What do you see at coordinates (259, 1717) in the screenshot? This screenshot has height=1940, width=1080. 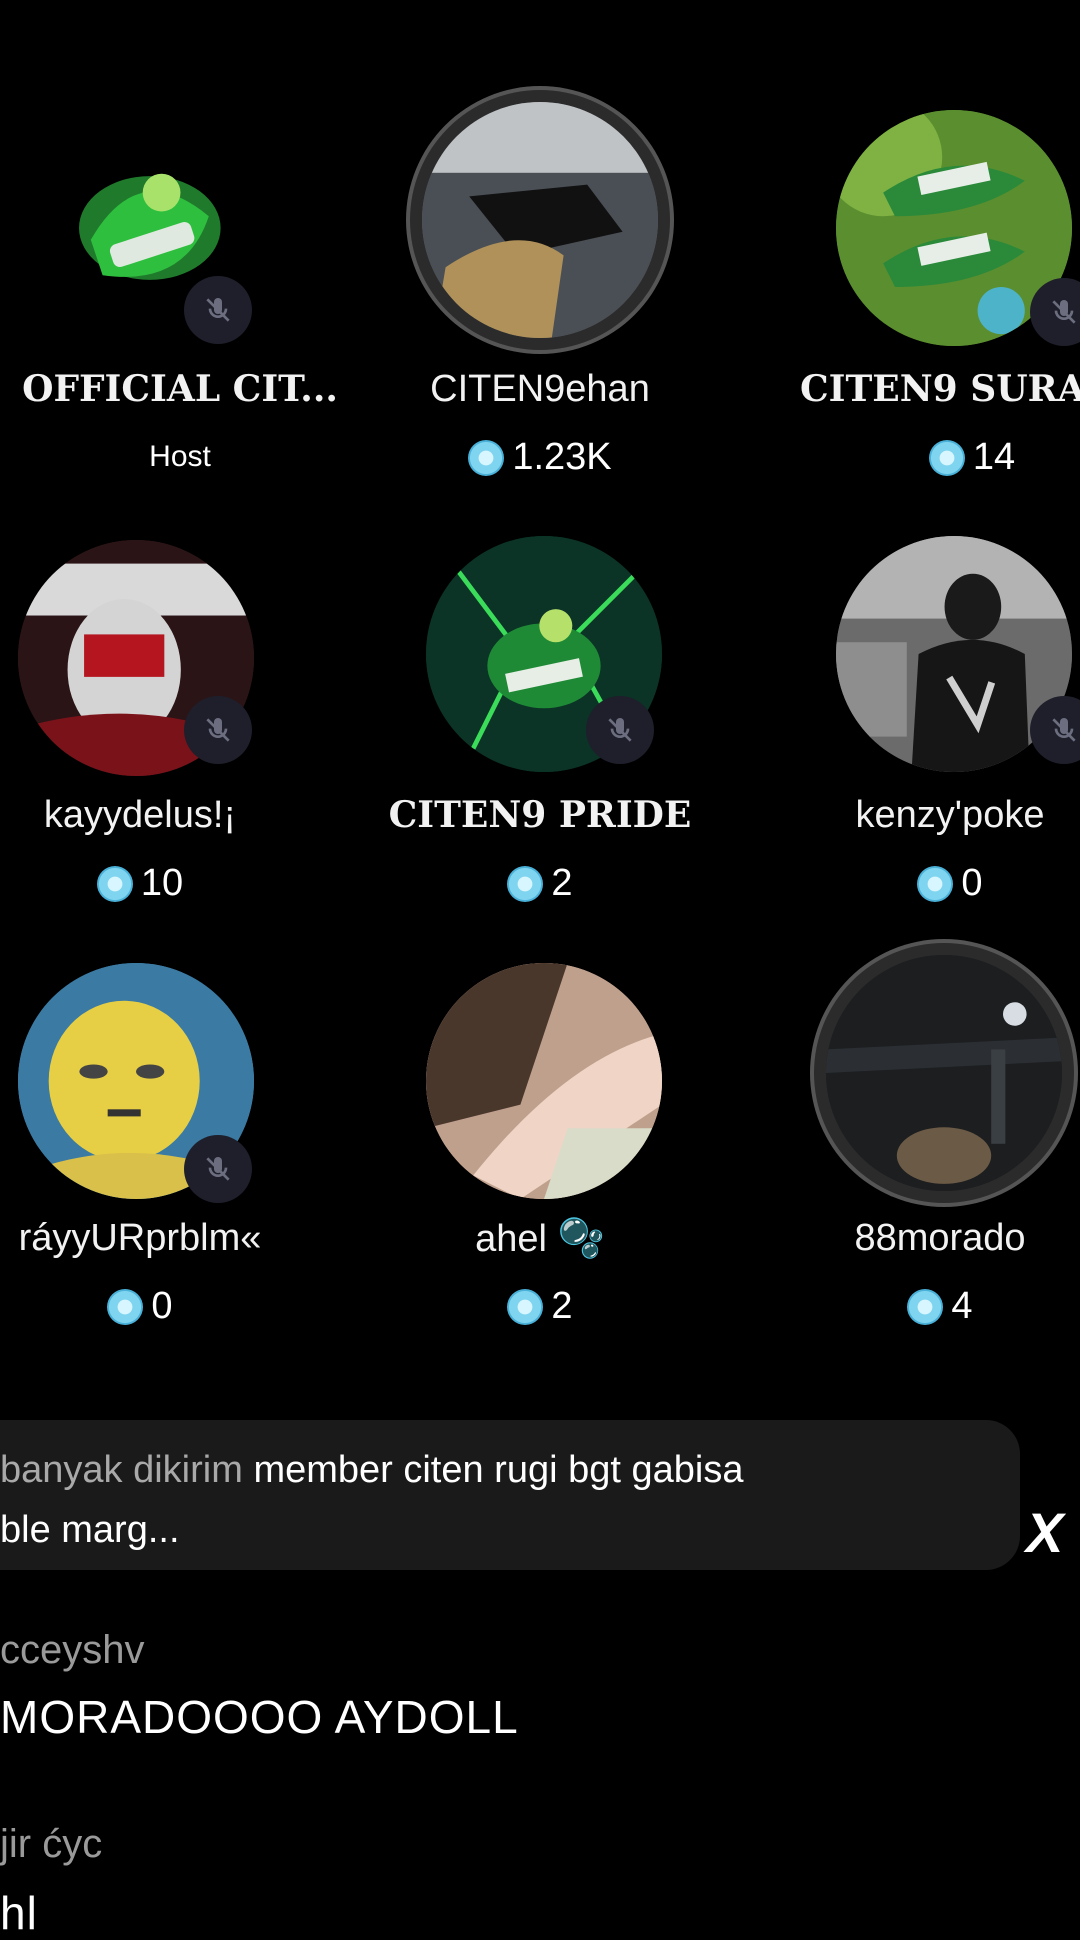 I see `chat-message: MORADOOOO AYDOLL` at bounding box center [259, 1717].